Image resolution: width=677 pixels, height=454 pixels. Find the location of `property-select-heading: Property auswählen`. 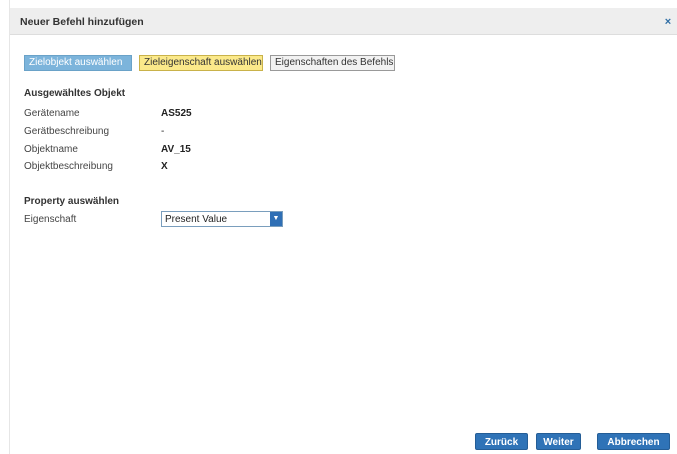

property-select-heading: Property auswählen is located at coordinates (72, 201).